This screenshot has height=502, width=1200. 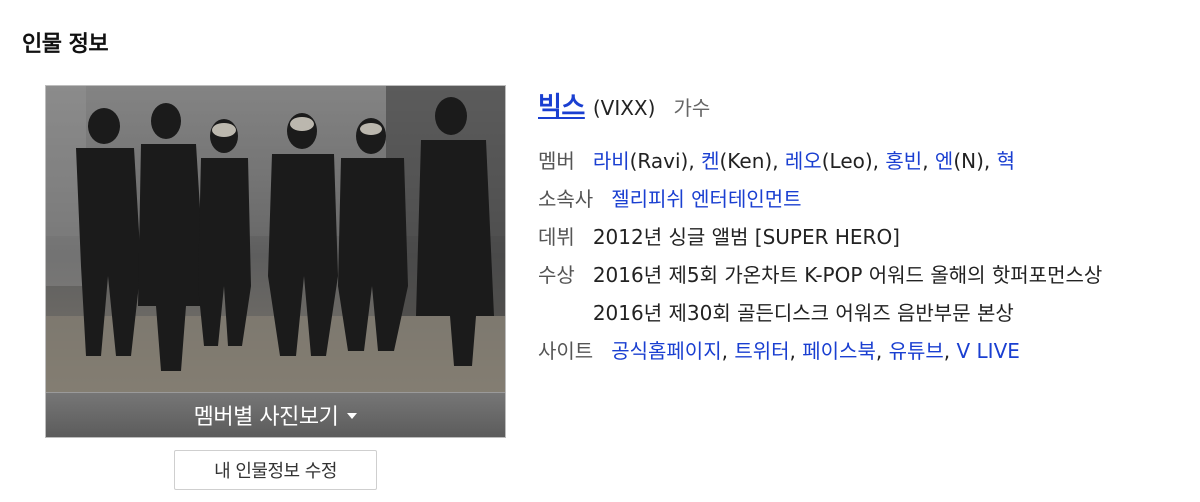 What do you see at coordinates (352, 416) in the screenshot?
I see `caret-down-icon` at bounding box center [352, 416].